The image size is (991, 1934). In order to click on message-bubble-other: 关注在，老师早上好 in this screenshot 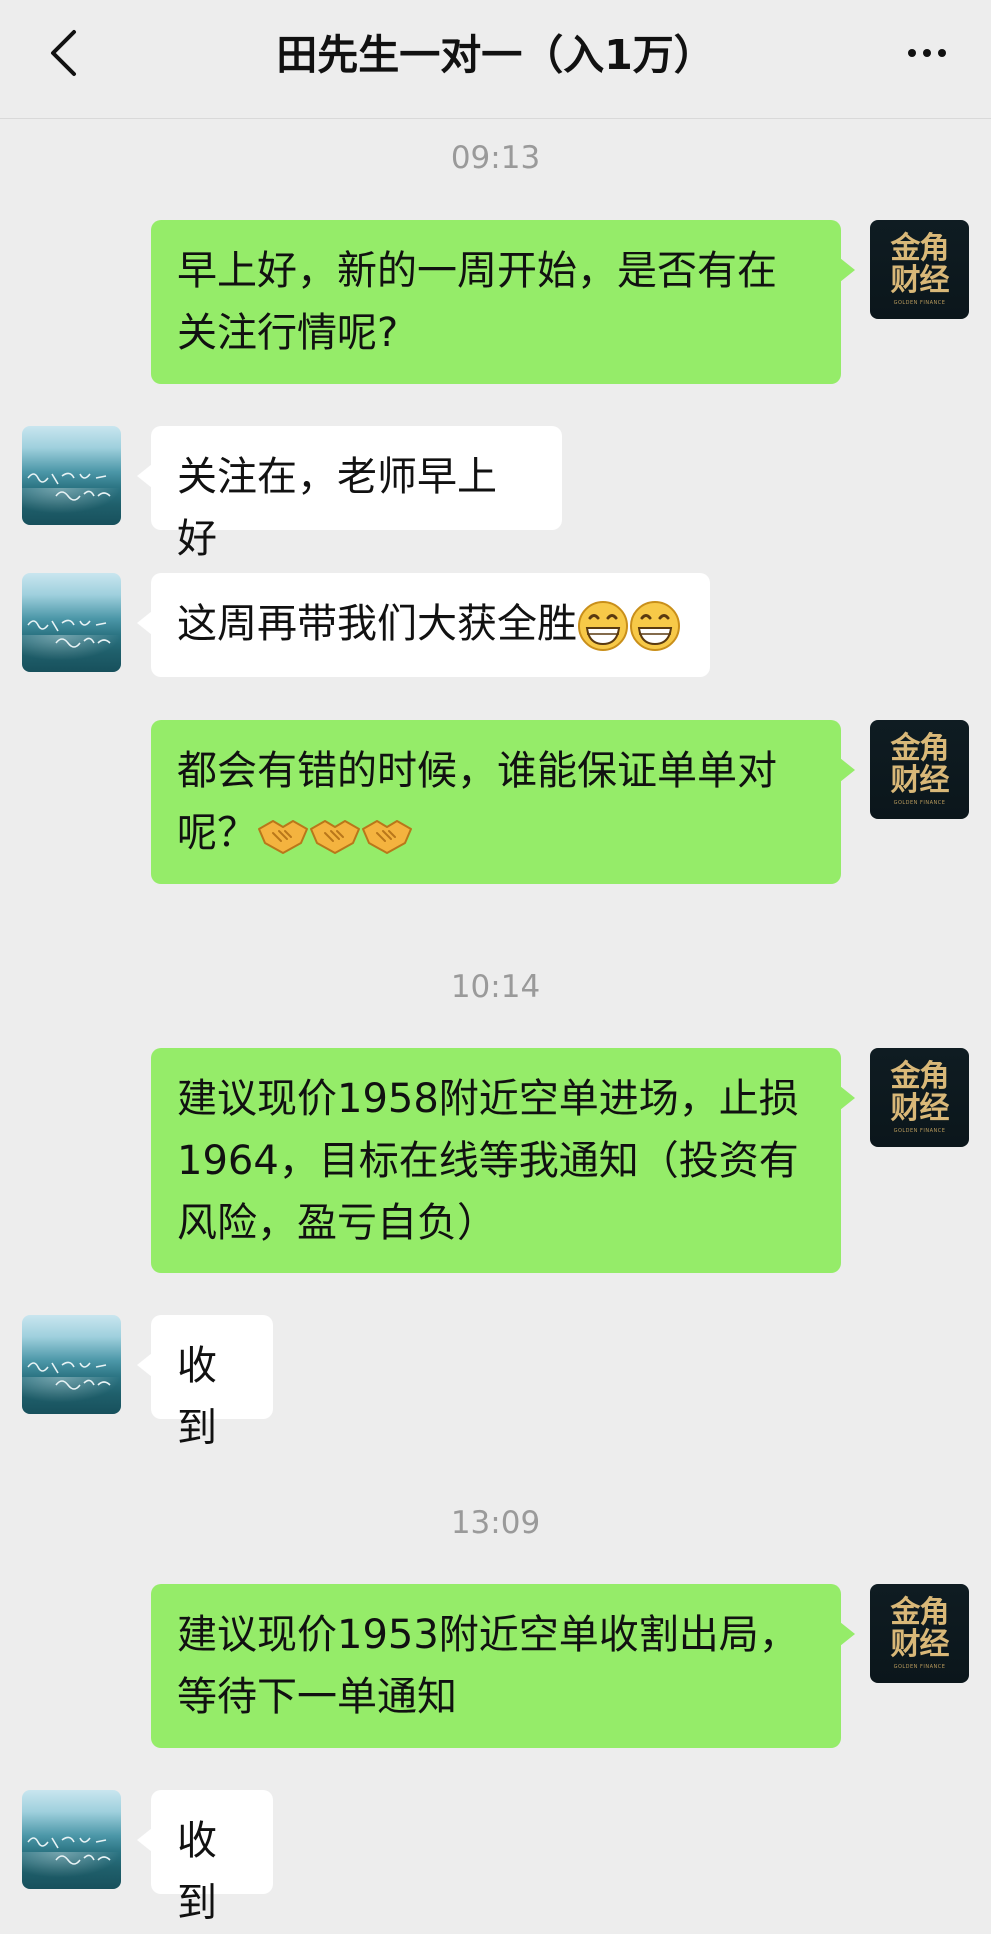, I will do `click(349, 494)`.